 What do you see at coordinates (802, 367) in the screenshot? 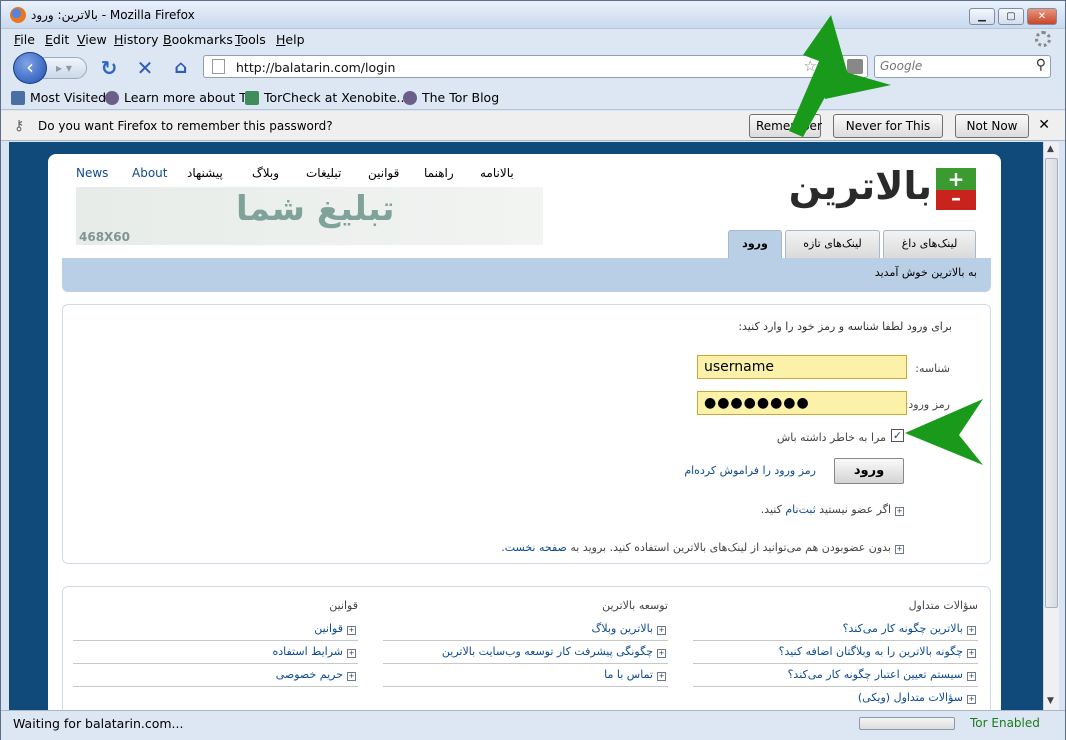
I see `username-input` at bounding box center [802, 367].